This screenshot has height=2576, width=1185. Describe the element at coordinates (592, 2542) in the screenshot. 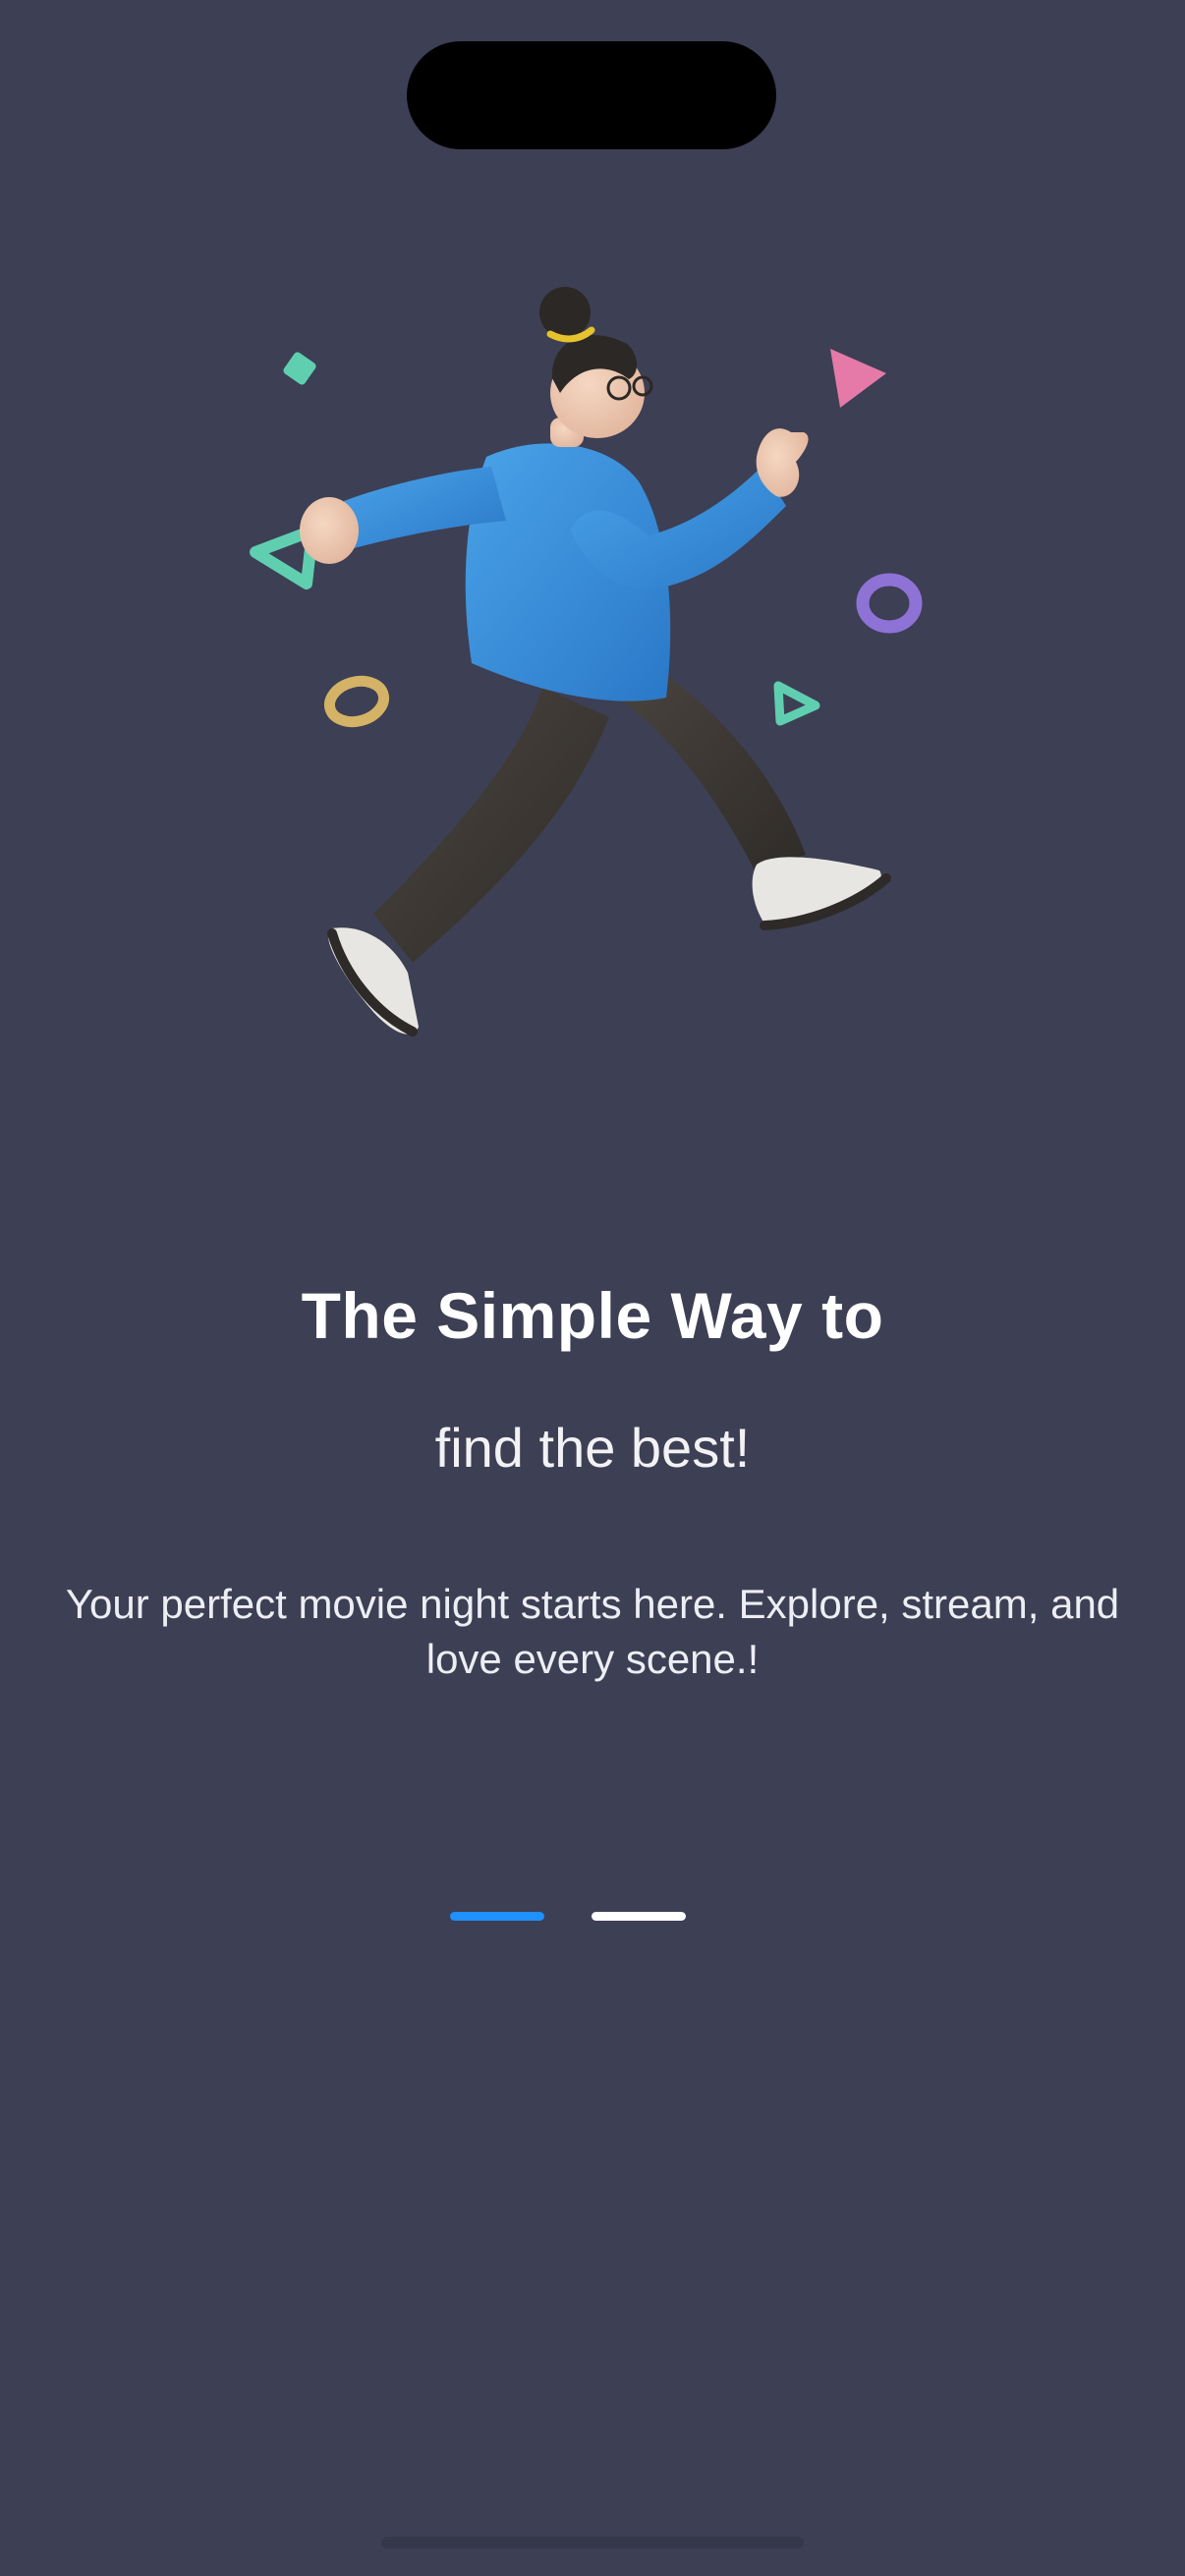

I see `home-indicator` at that location.